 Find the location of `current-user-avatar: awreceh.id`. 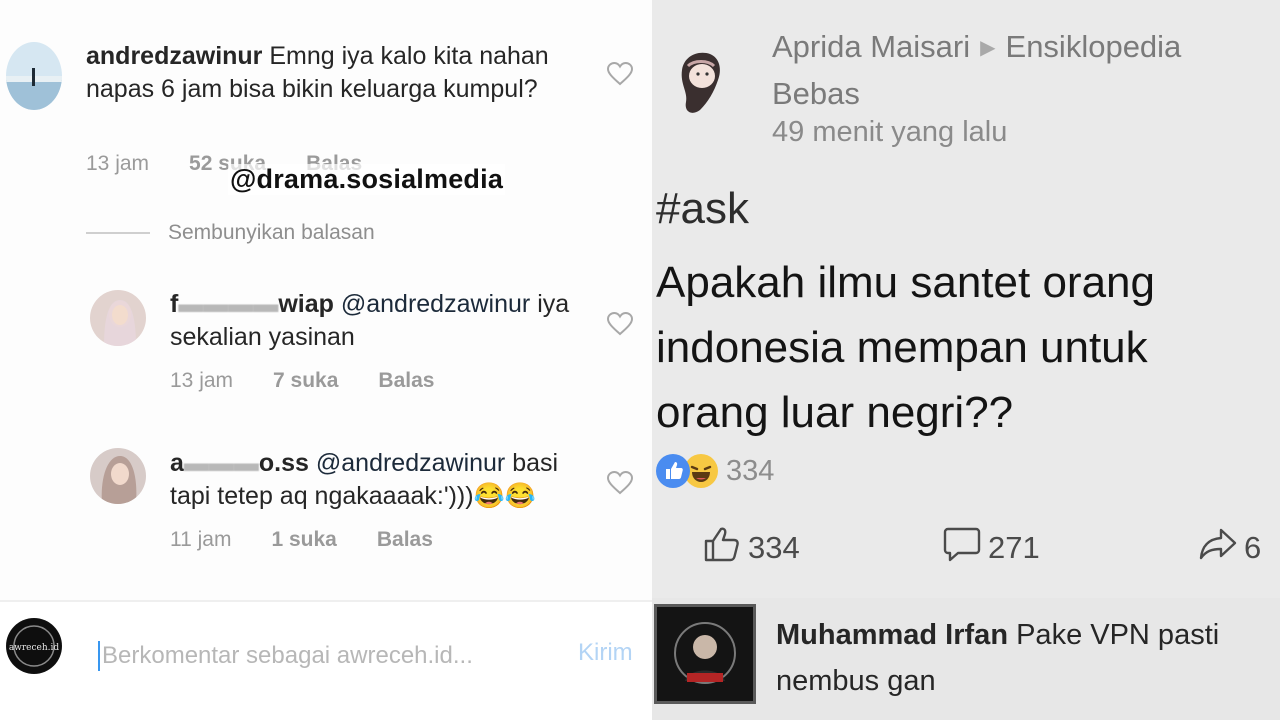

current-user-avatar: awreceh.id is located at coordinates (34, 646).